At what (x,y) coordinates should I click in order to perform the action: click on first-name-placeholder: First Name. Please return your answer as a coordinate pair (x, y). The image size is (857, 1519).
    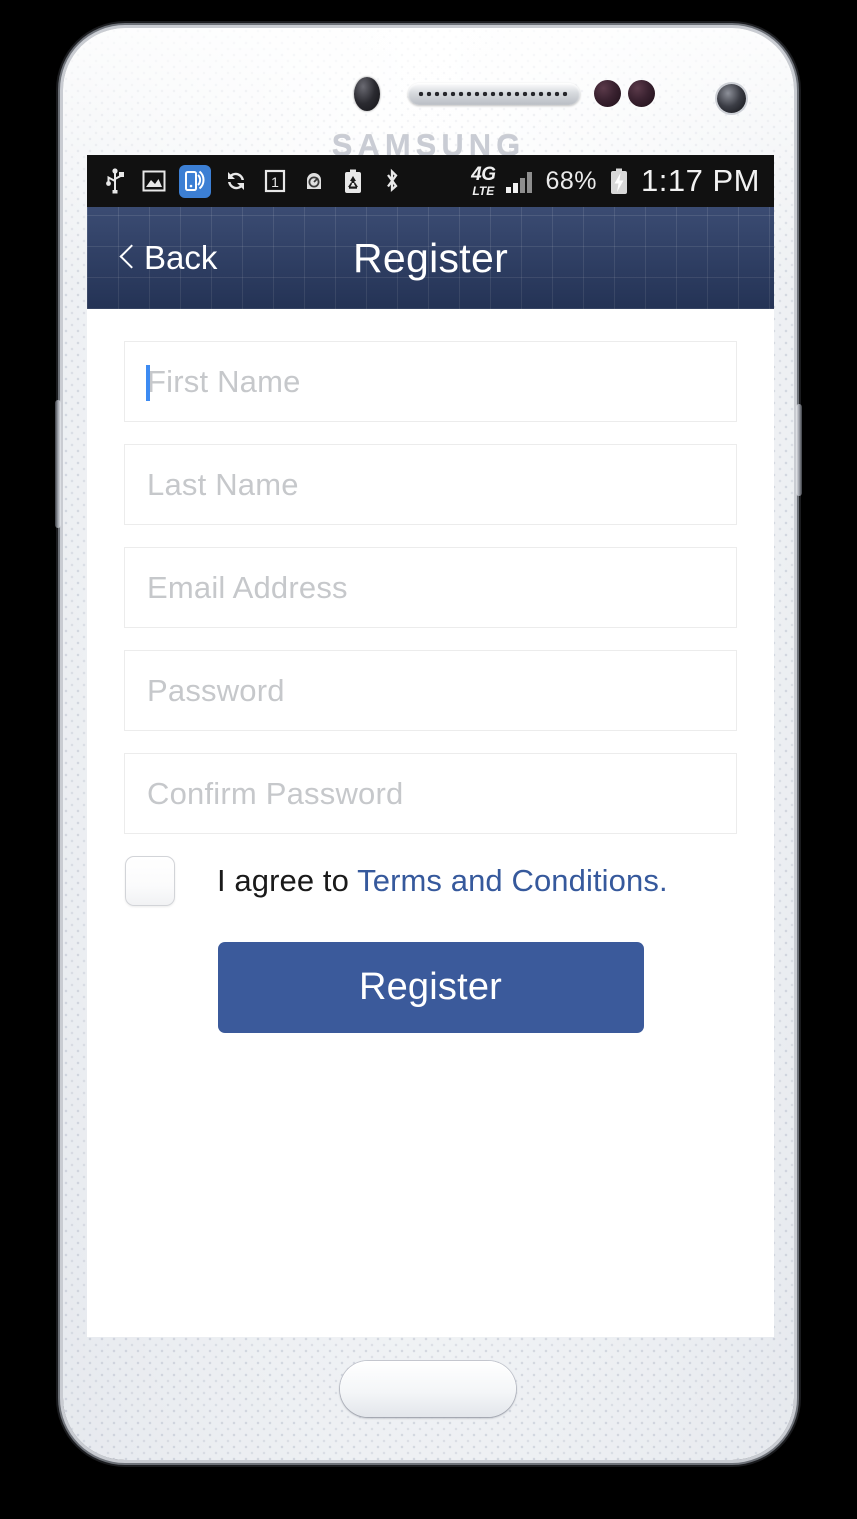
    Looking at the image, I should click on (224, 381).